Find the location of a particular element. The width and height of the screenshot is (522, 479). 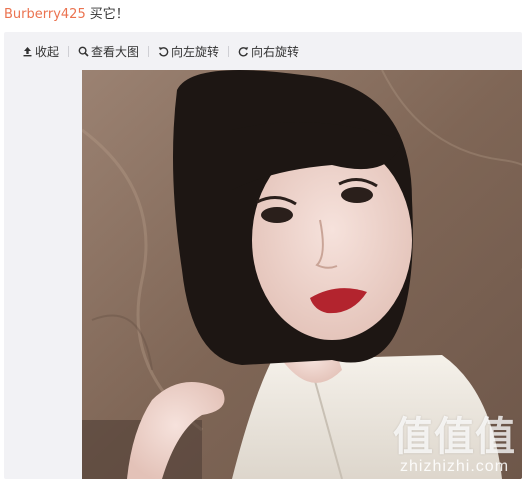

rotate-left-button: 向左旋转 is located at coordinates (188, 51).